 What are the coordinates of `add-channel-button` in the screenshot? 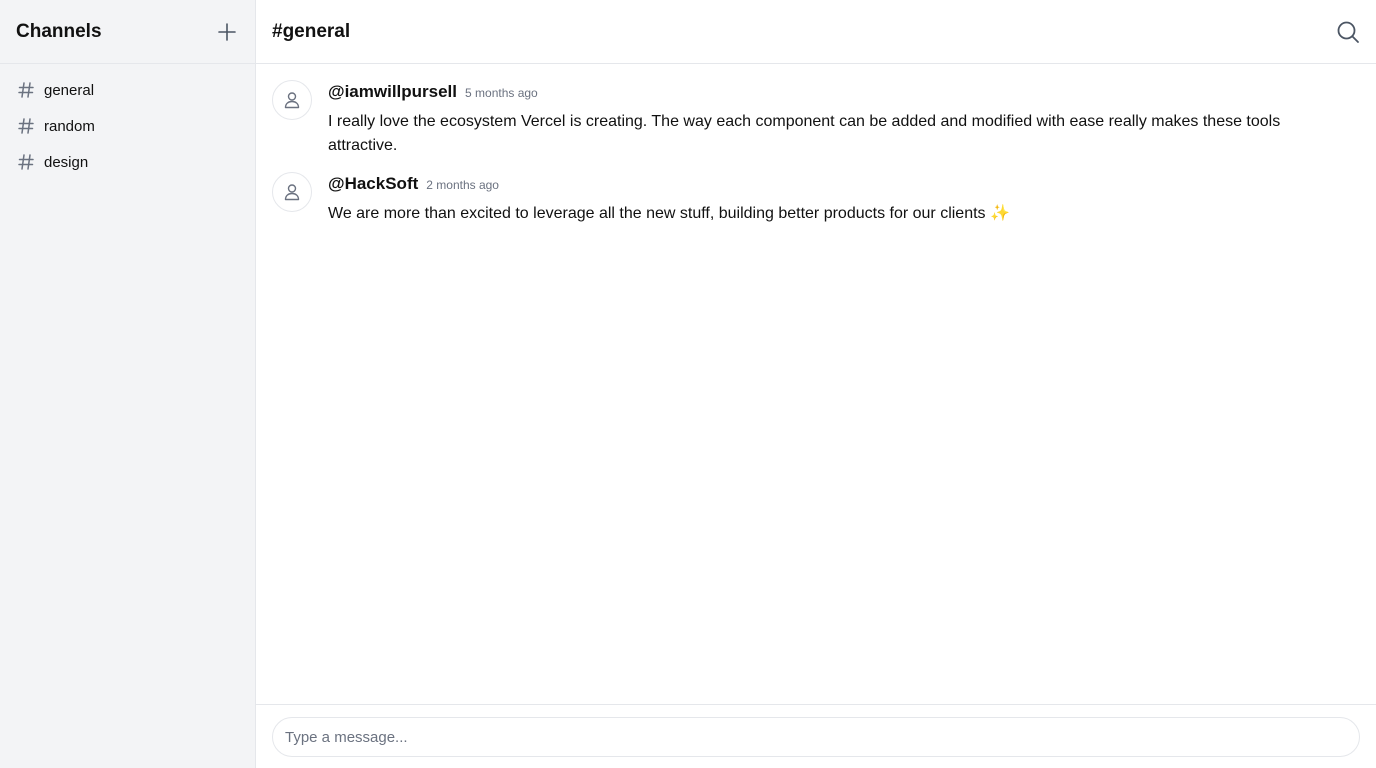 It's located at (227, 32).